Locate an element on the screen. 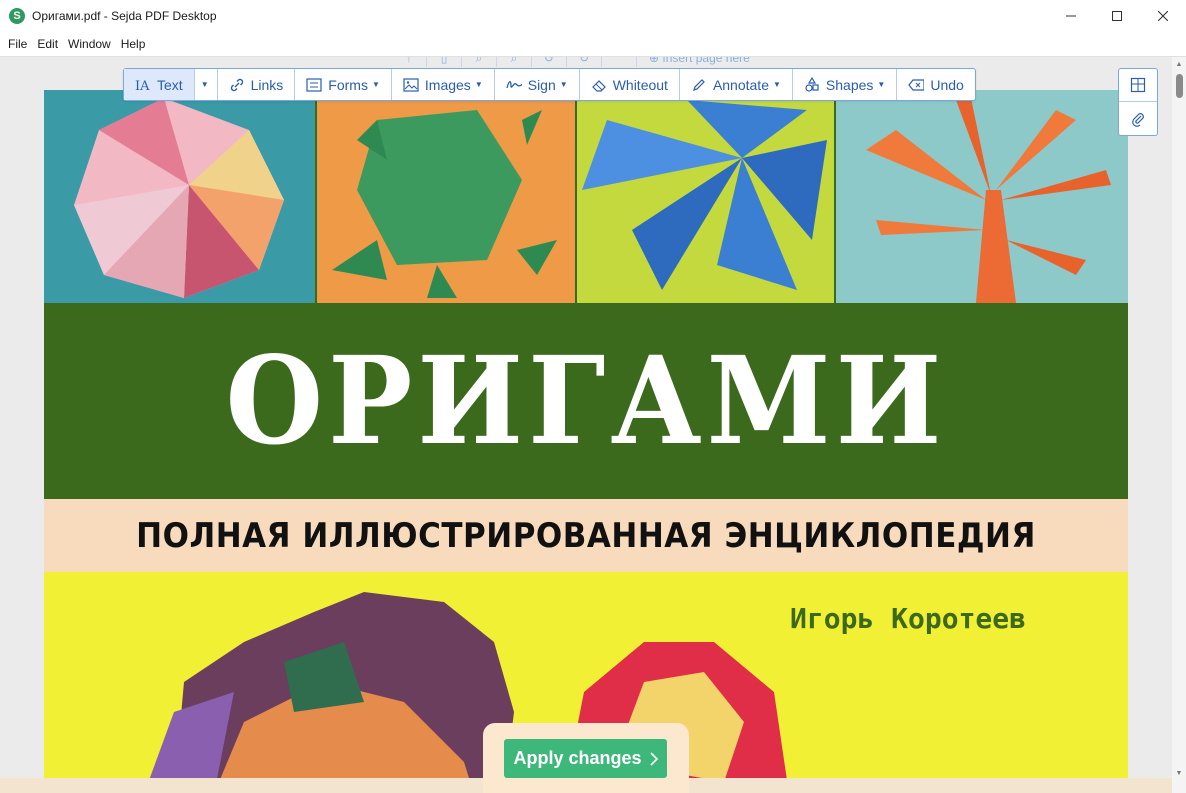  text-tool-label: Text is located at coordinates (170, 84).